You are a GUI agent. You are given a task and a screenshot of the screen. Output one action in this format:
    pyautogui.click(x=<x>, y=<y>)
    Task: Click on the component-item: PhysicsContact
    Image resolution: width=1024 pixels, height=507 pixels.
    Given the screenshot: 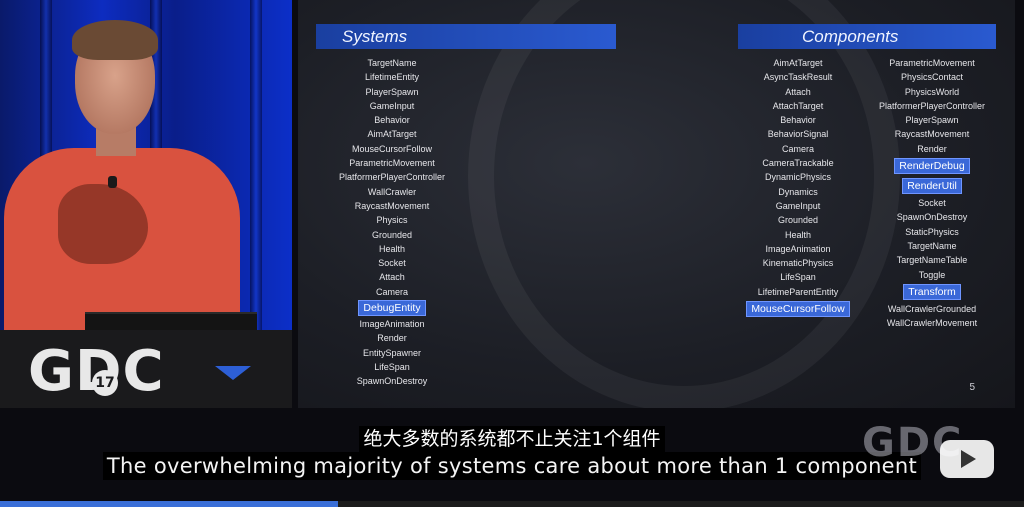 What is the action you would take?
    pyautogui.click(x=932, y=77)
    